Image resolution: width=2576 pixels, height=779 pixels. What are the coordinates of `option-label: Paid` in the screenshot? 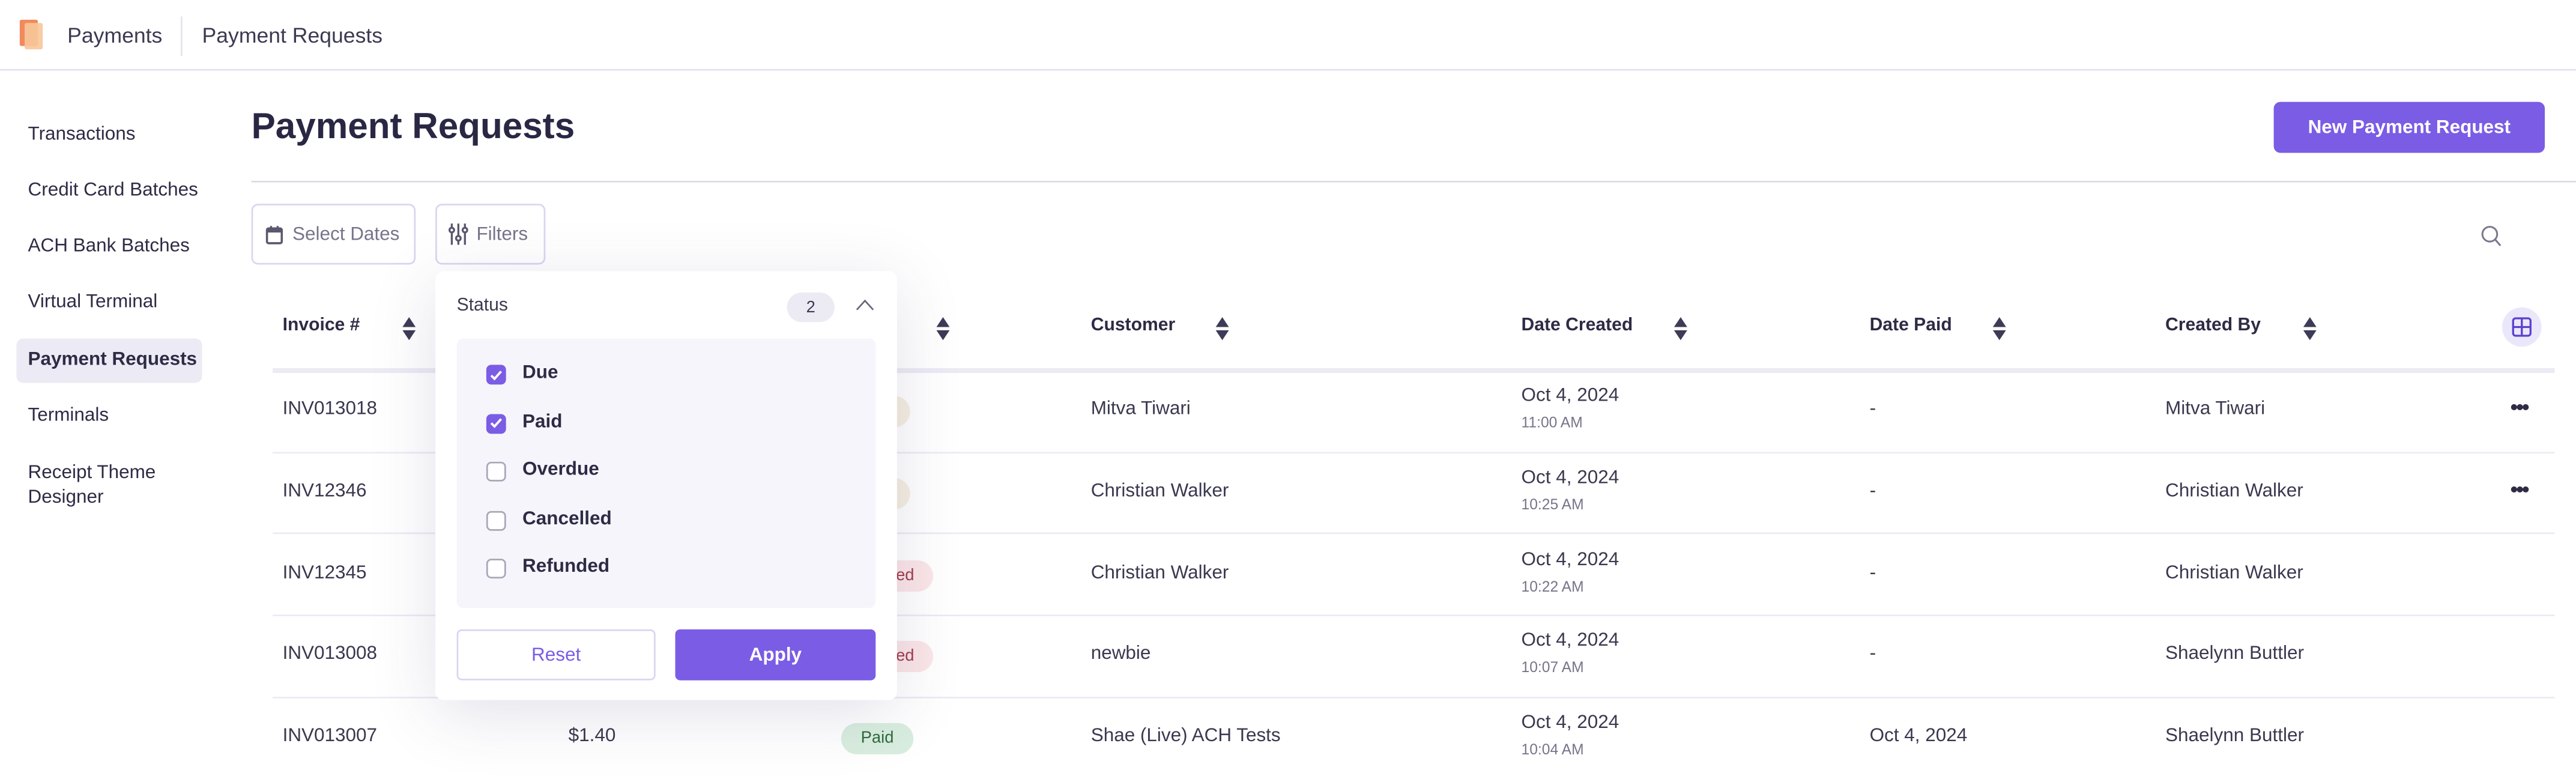 It's located at (542, 421).